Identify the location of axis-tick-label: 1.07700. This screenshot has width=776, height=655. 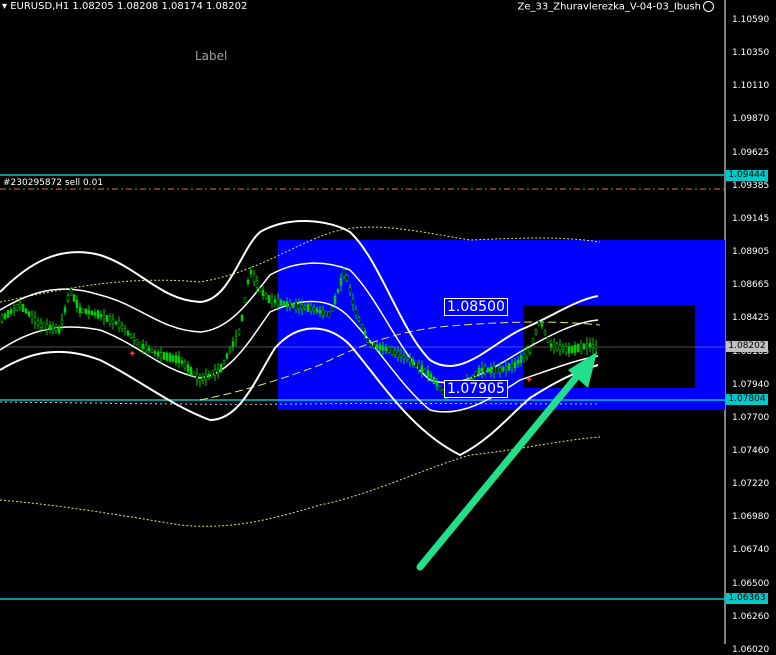
(751, 417).